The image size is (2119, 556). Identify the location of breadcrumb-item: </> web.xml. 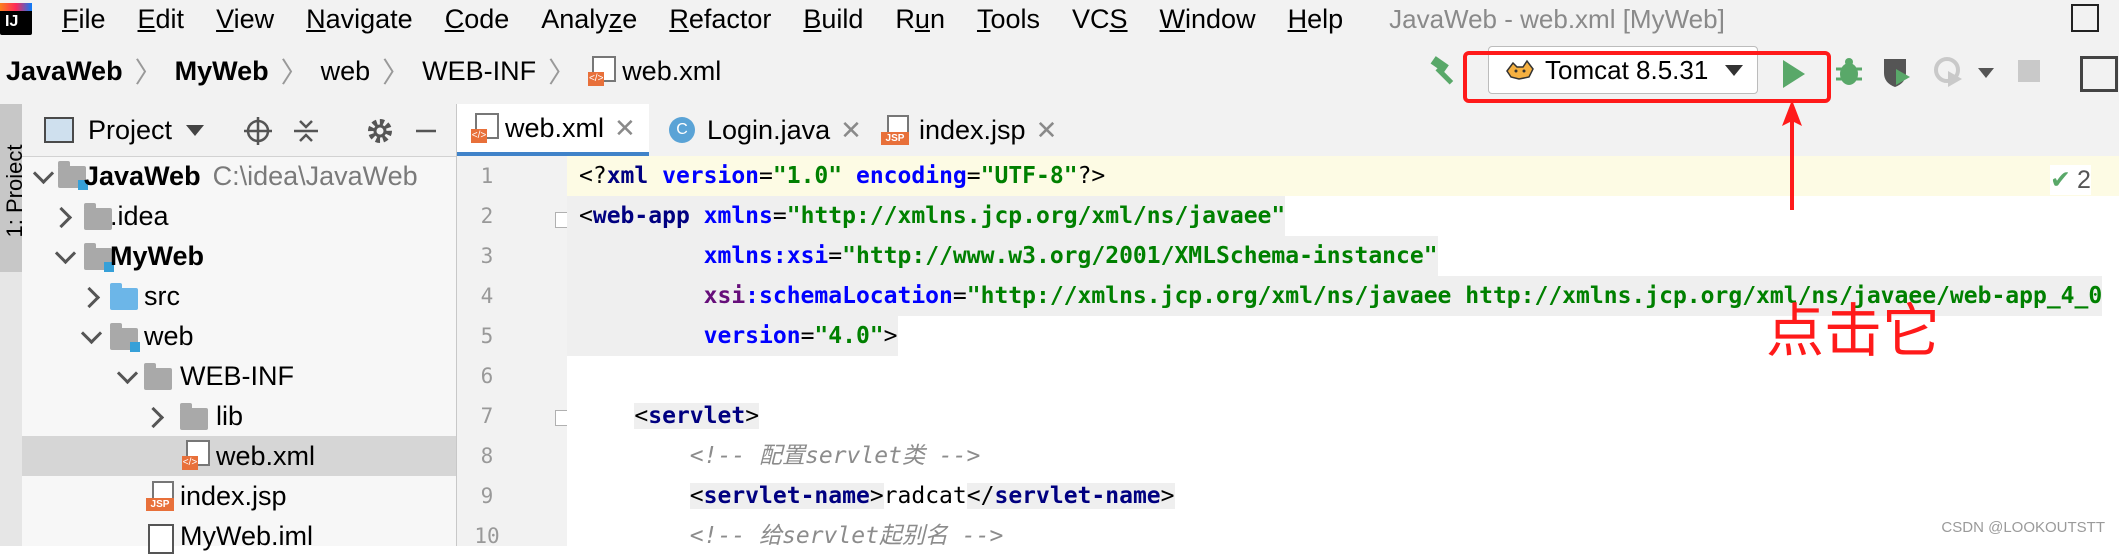
(654, 71).